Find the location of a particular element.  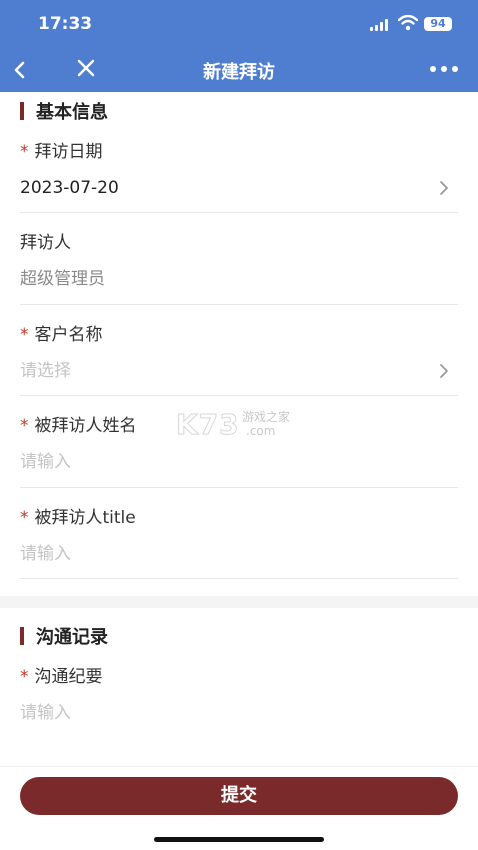

field-label: * 被拜访人title is located at coordinates (239, 518).